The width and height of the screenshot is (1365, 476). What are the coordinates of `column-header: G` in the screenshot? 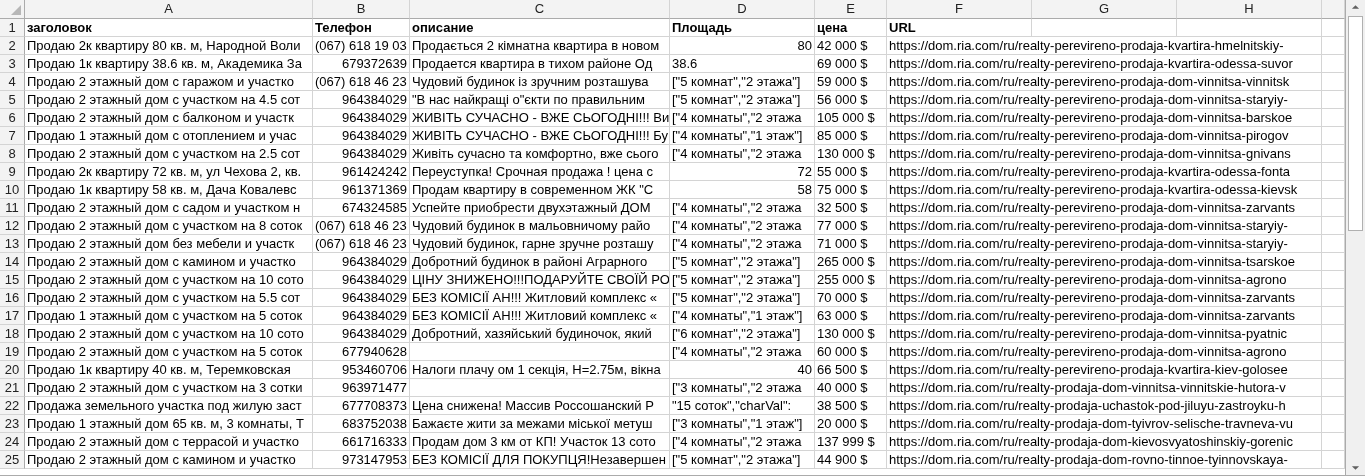 It's located at (1104, 9).